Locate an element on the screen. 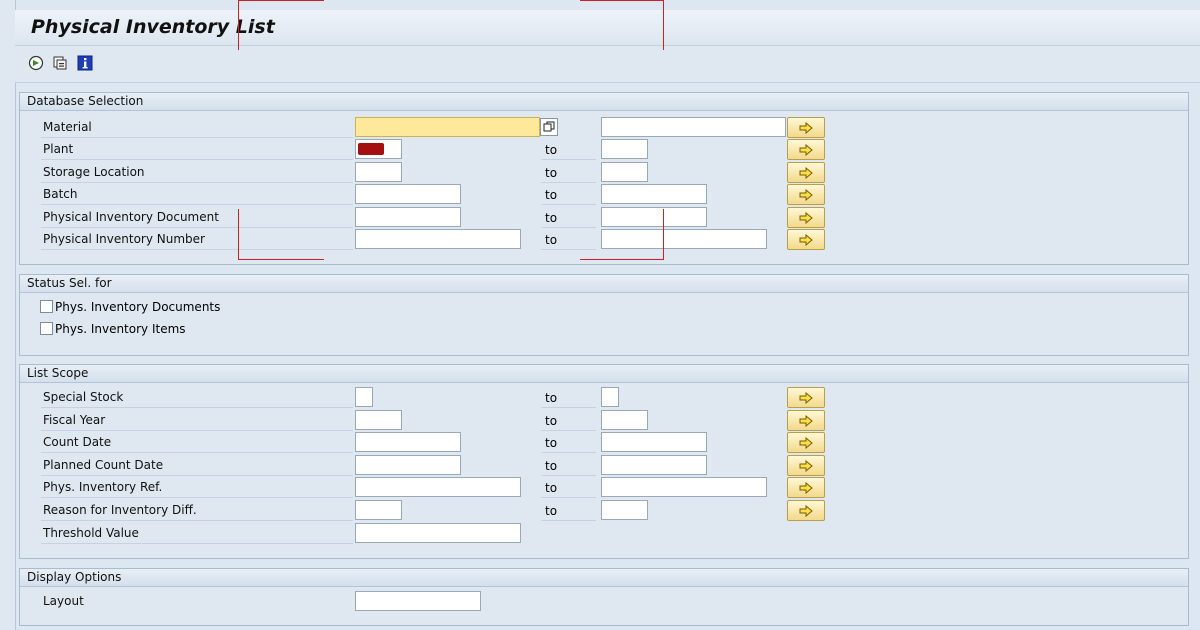 The height and width of the screenshot is (630, 1200). reason-for-inventory-diff-row: Reason for Inventory Diff. to is located at coordinates (605, 511).